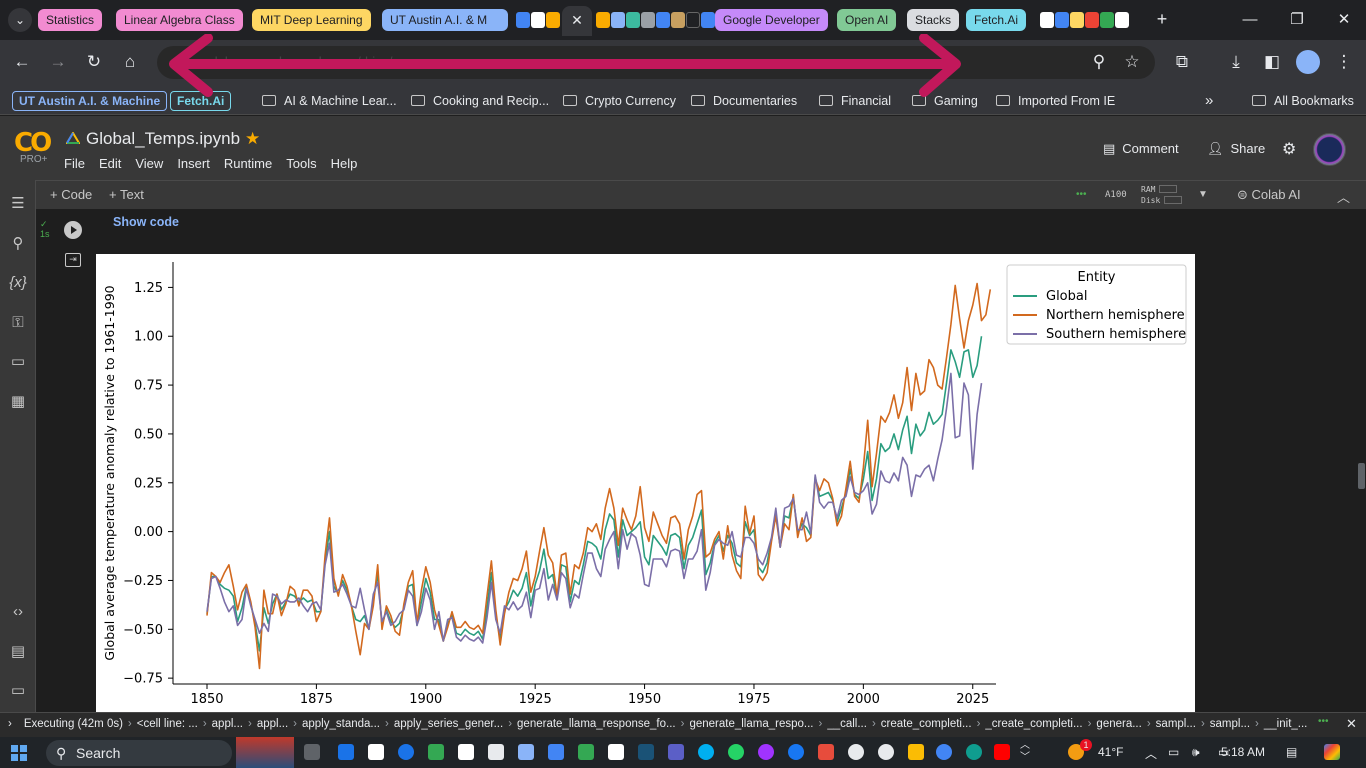 Image resolution: width=1366 pixels, height=768 pixels. Describe the element at coordinates (744, 101) in the screenshot. I see `bookmark-folder-documentaries: Documentaries` at that location.